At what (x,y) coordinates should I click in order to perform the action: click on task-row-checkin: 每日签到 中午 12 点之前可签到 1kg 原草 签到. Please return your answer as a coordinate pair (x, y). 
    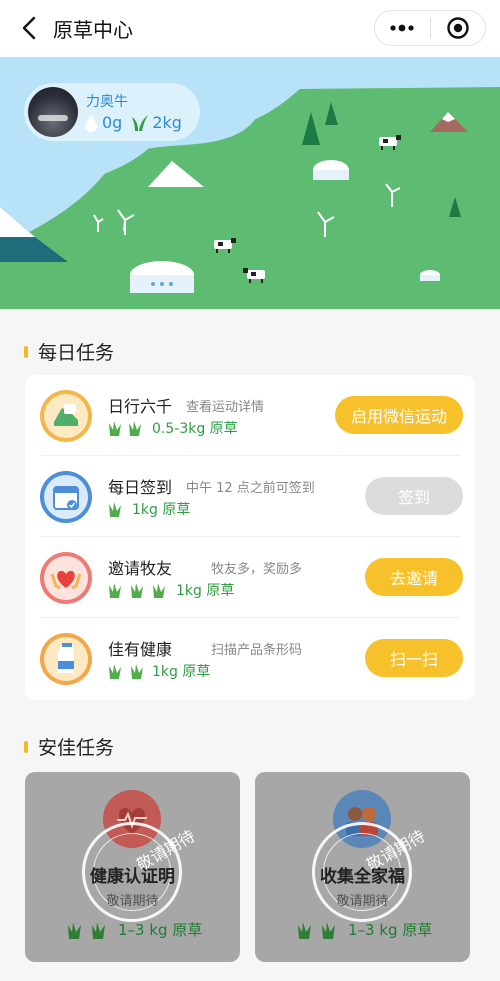
    Looking at the image, I should click on (250, 496).